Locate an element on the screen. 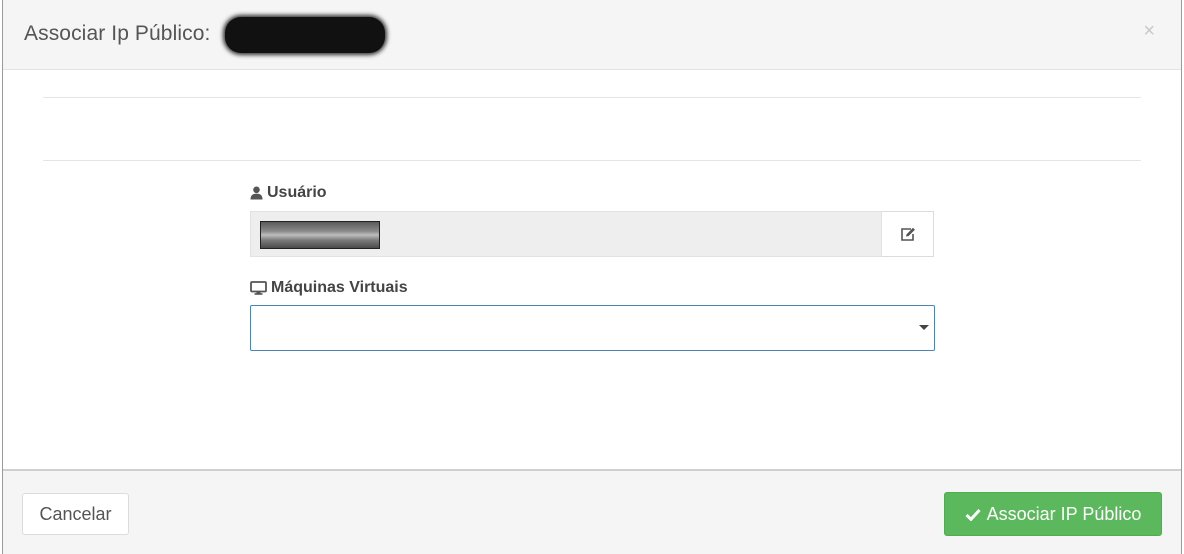 The image size is (1184, 554). user-field-label: Usuário is located at coordinates (288, 193).